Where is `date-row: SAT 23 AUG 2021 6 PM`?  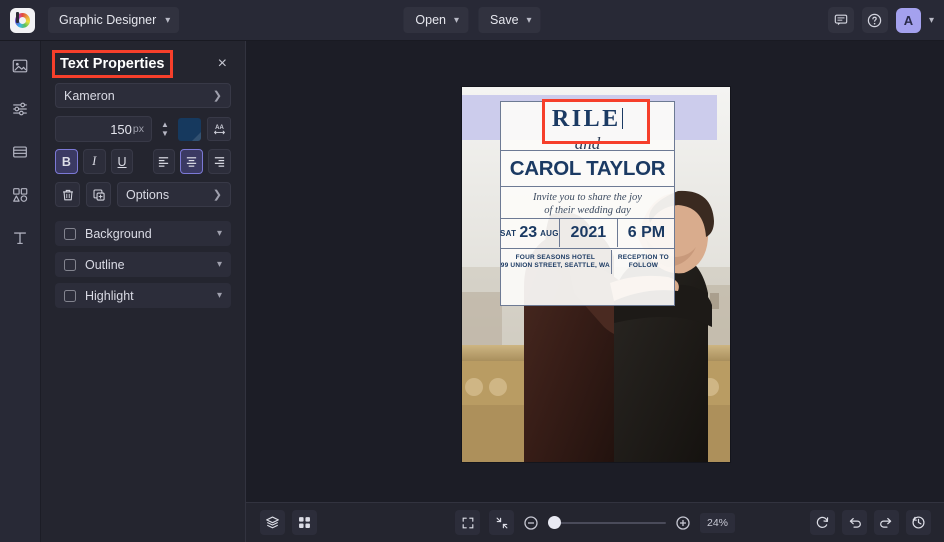
date-row: SAT 23 AUG 2021 6 PM is located at coordinates (587, 233).